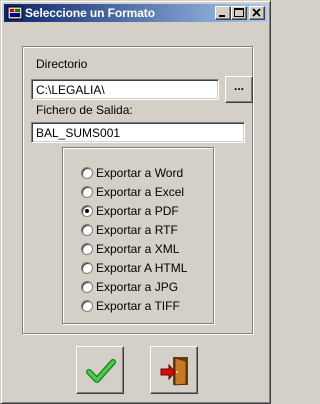  I want to click on directorio-input: C:\LEGALIA\, so click(125, 89).